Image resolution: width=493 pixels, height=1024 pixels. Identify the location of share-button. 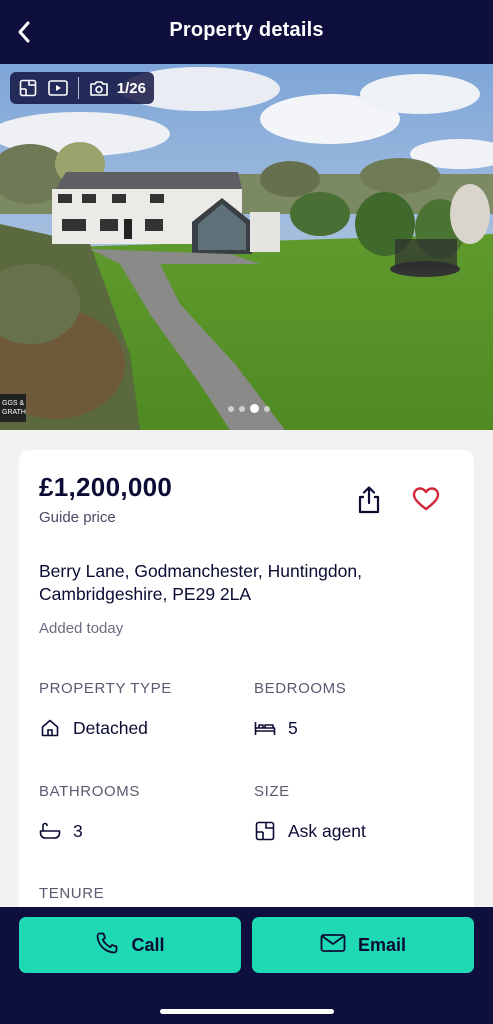
(369, 500).